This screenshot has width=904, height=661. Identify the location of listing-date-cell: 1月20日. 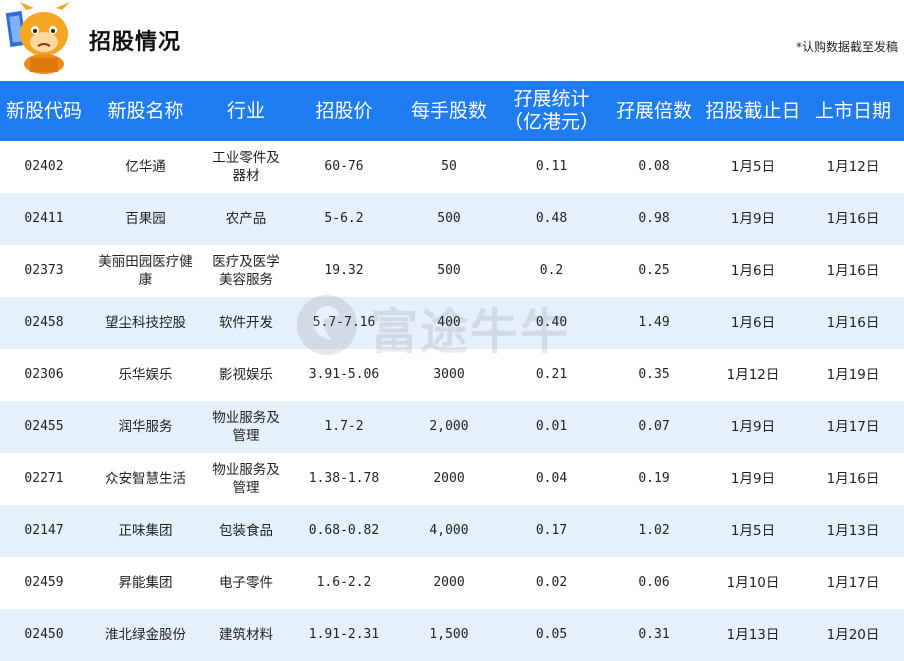
(853, 635).